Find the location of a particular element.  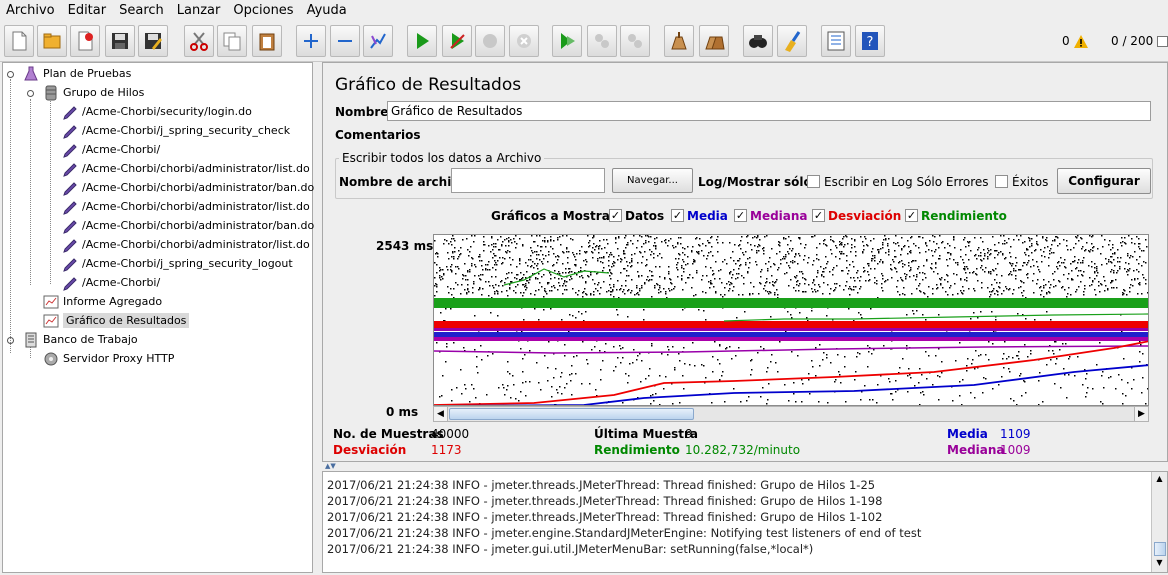

median-checkbox: ✓ is located at coordinates (740, 215).